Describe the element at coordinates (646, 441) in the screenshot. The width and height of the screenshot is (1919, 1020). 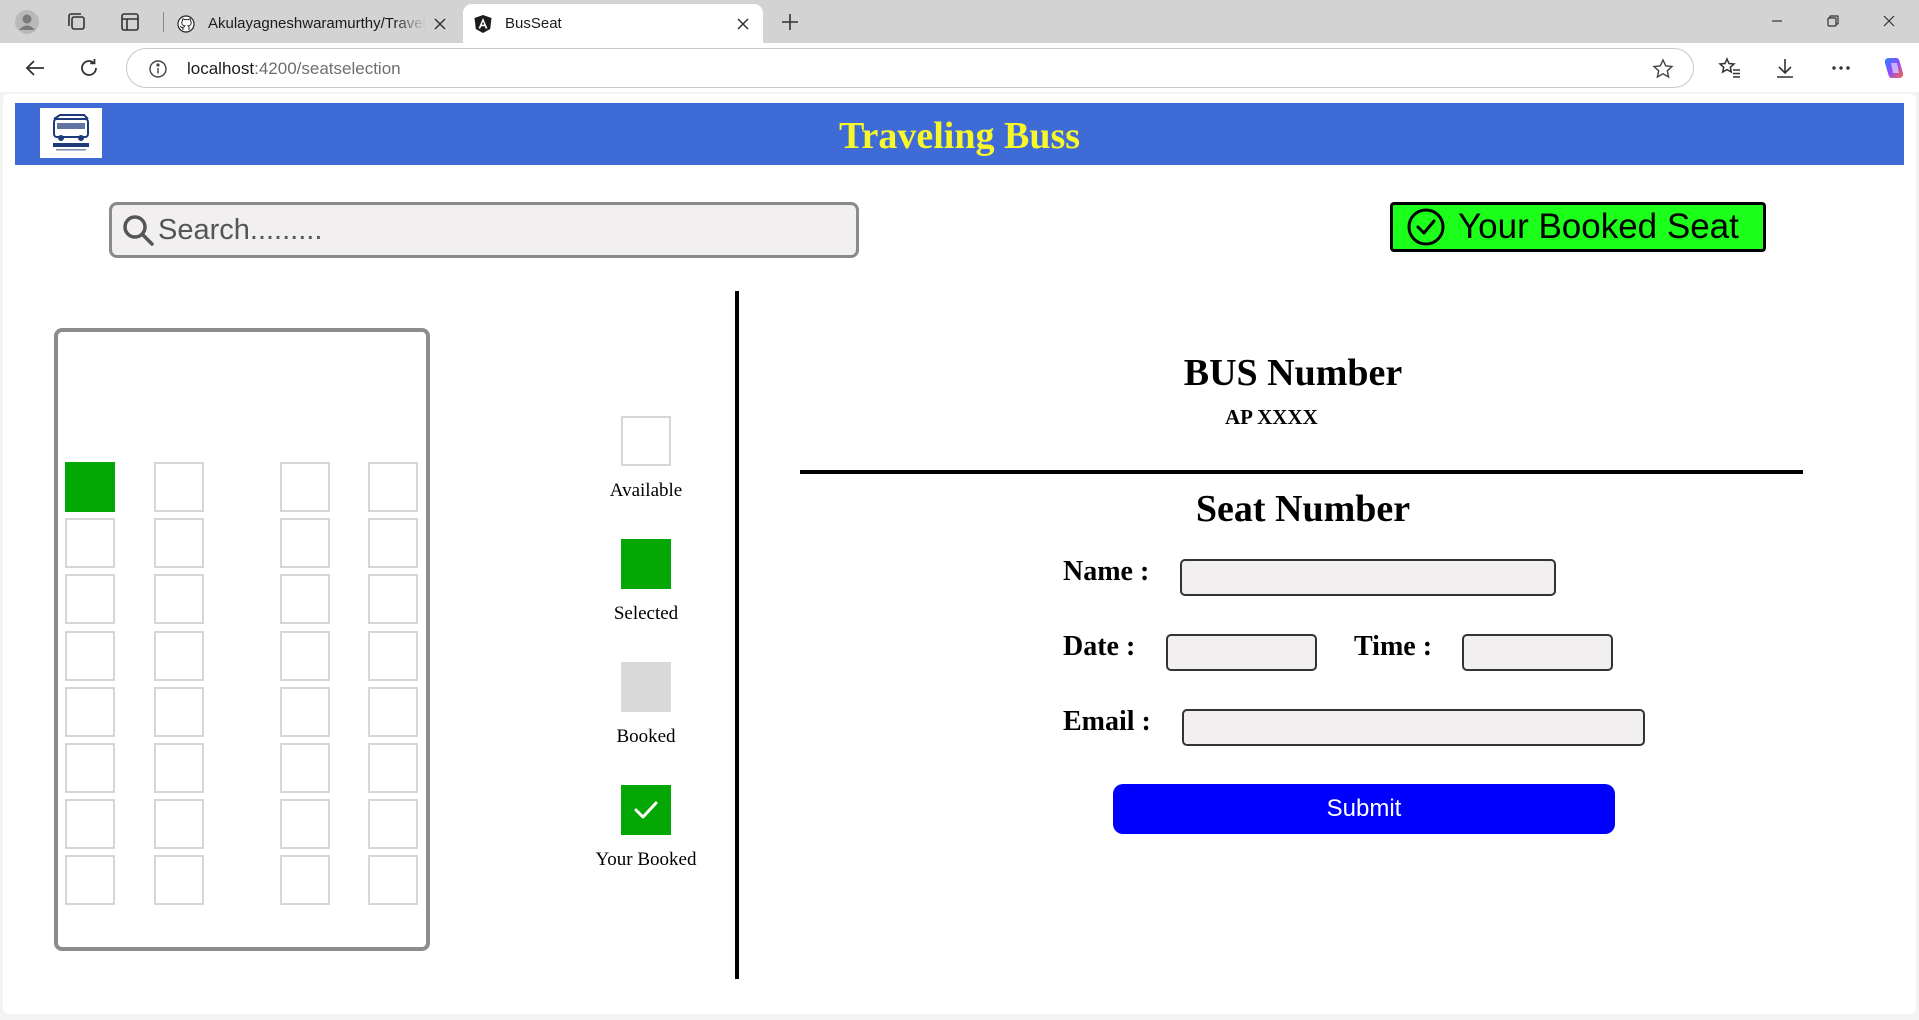
I see `available-seat-swatch` at that location.